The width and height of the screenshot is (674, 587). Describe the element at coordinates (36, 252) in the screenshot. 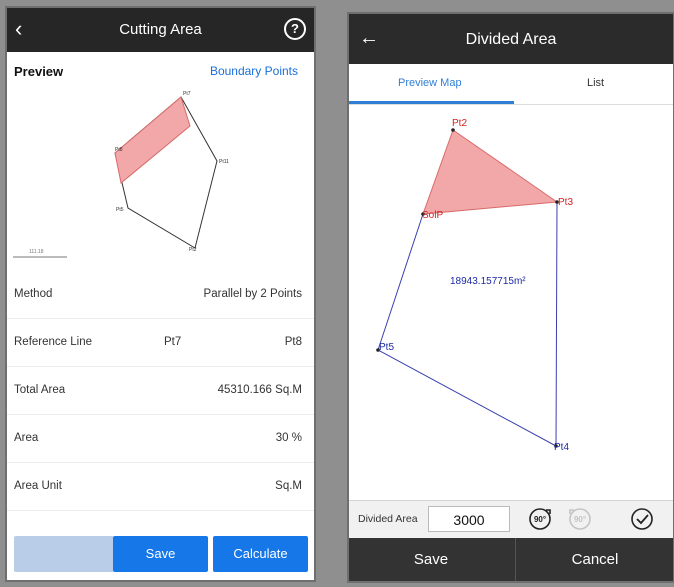

I see `scale-text: 111.18` at that location.